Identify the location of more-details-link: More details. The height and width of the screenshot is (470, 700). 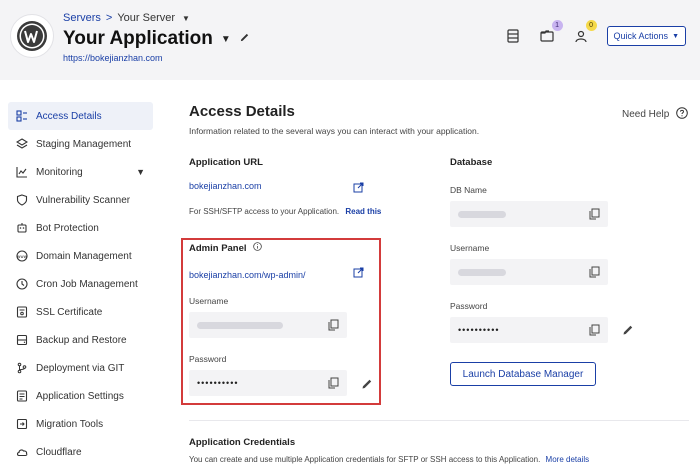
(568, 459).